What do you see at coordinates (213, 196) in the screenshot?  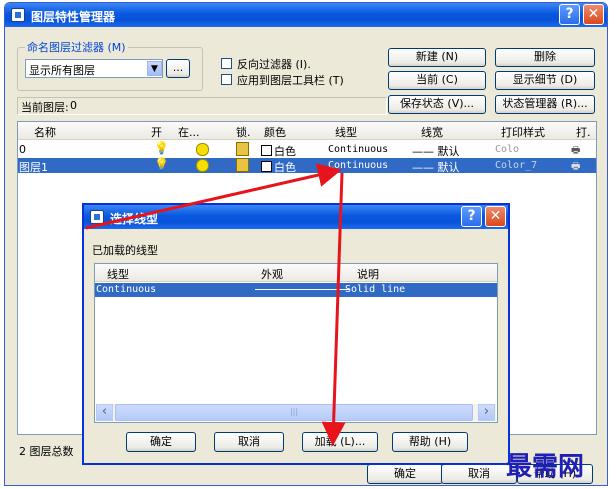 I see `arrow-to-linetype` at bounding box center [213, 196].